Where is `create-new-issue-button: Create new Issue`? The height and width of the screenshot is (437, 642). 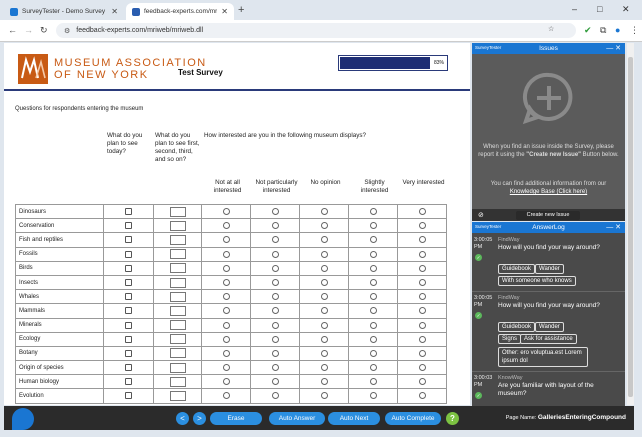 create-new-issue-button: Create new Issue is located at coordinates (548, 215).